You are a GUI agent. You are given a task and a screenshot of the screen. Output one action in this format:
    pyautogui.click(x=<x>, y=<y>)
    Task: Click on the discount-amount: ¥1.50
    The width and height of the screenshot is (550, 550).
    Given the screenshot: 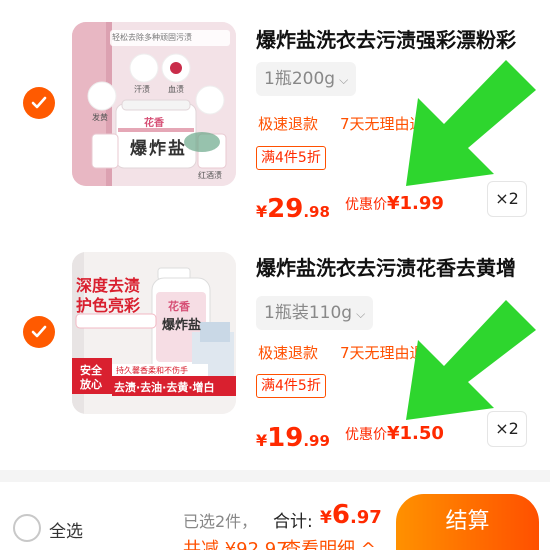 What is the action you would take?
    pyautogui.click(x=415, y=433)
    